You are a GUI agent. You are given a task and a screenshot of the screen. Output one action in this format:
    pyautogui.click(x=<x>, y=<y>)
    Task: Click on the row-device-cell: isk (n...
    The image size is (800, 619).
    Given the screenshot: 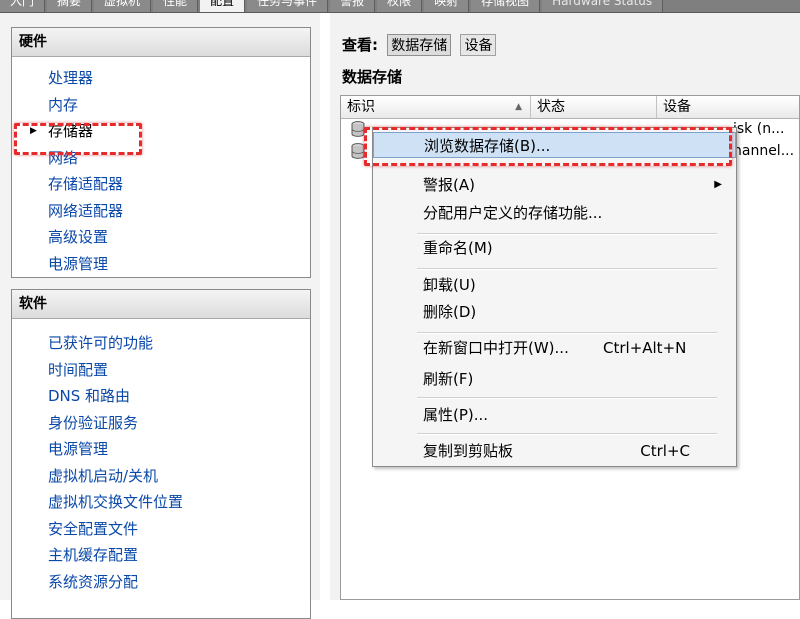 What is the action you would take?
    pyautogui.click(x=759, y=129)
    